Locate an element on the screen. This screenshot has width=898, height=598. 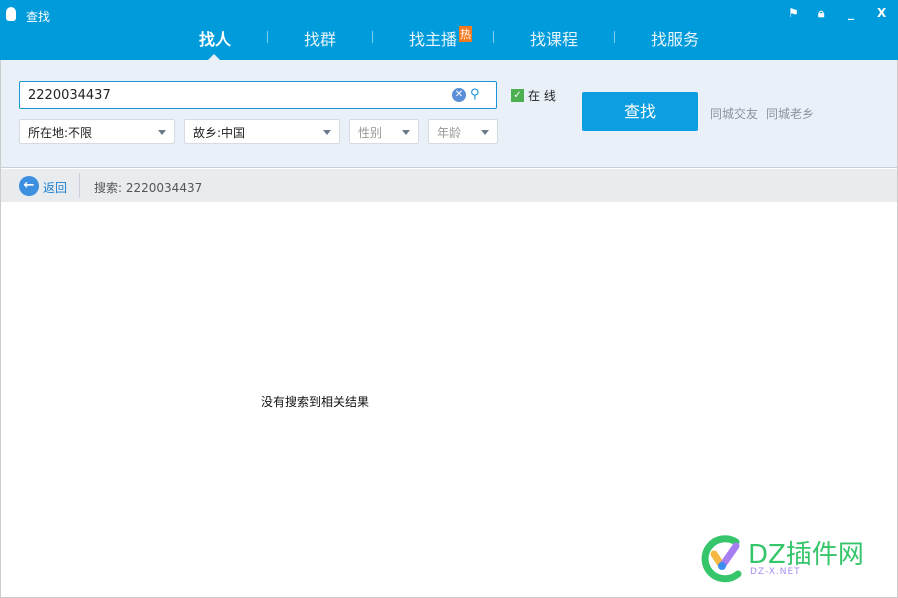
same-city-hometown-link: 同城老乡 is located at coordinates (790, 114).